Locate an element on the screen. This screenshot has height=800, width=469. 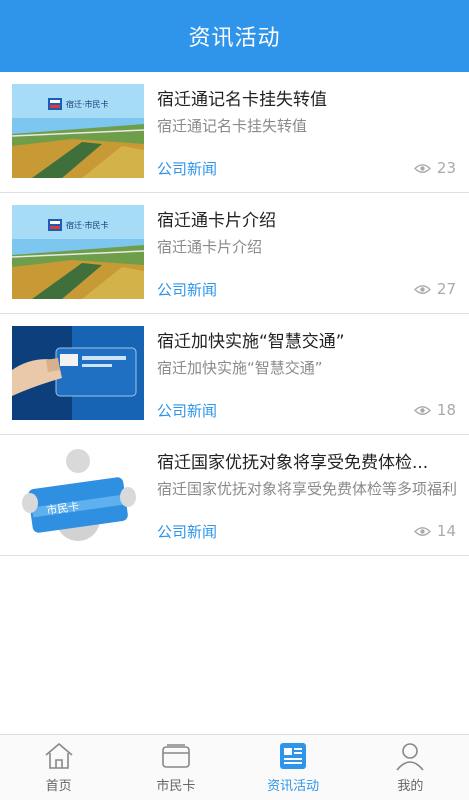
view-count: 18 is located at coordinates (434, 410).